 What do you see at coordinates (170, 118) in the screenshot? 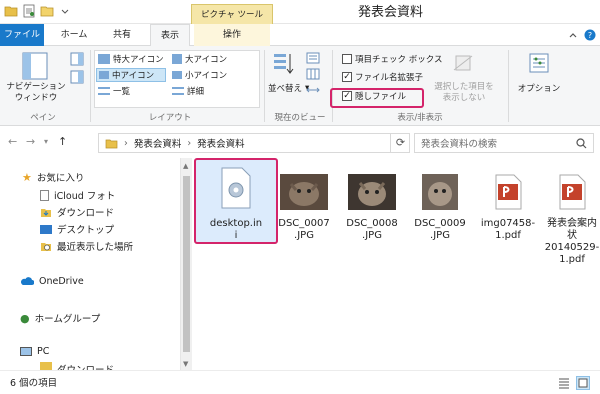
I see `layout-group-label: レイアウト` at bounding box center [170, 118].